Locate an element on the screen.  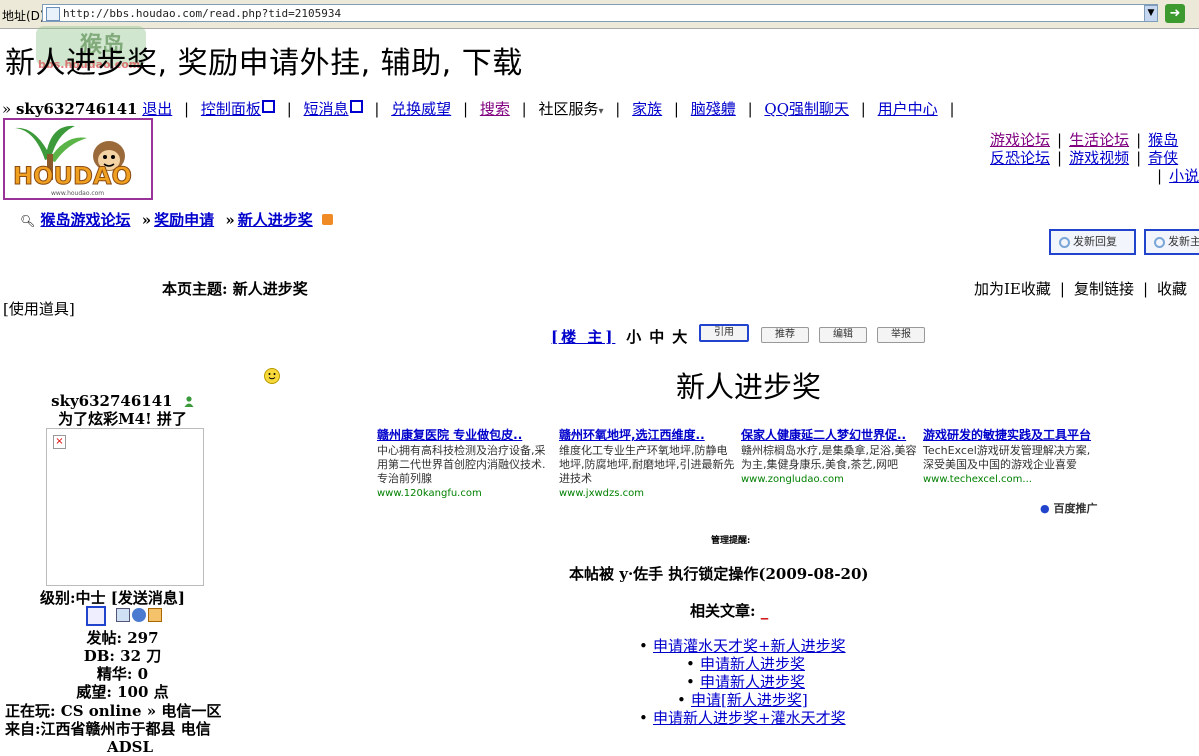
cs-forum-link: 反恐论坛 is located at coordinates (1020, 158).